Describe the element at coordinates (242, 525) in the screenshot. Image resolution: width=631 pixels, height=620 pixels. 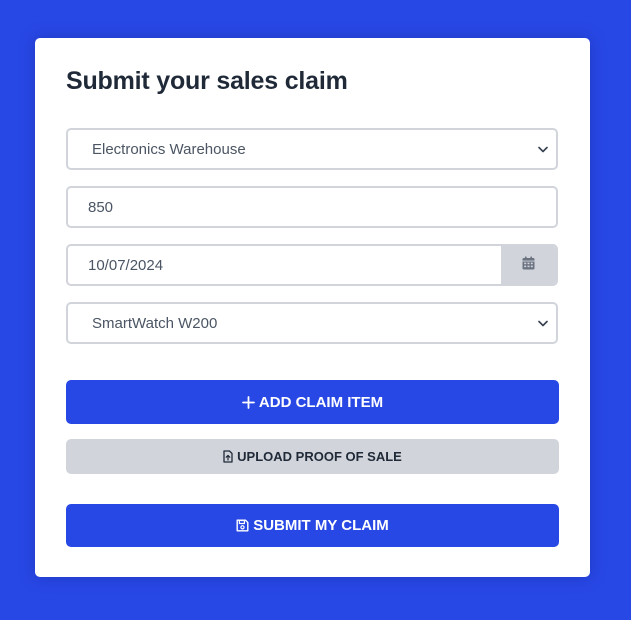
I see `floppy-disk-icon` at that location.